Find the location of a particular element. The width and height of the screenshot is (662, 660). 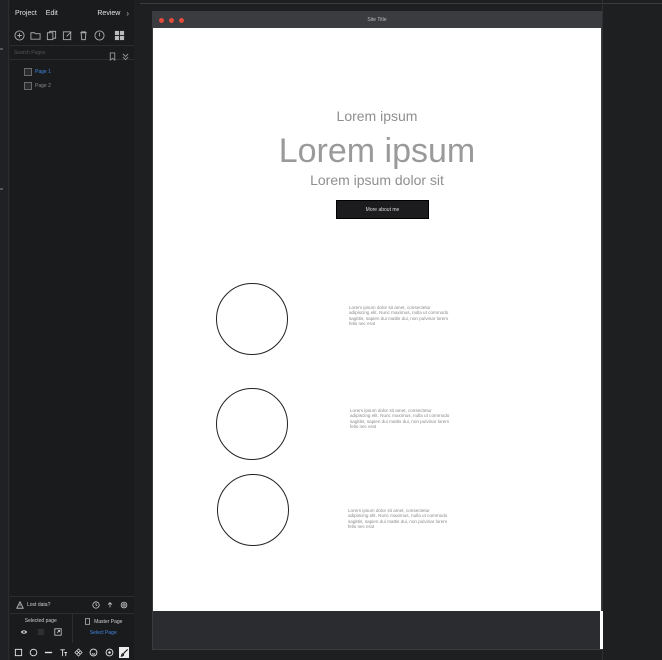

canvas-divider is located at coordinates (602, 330).